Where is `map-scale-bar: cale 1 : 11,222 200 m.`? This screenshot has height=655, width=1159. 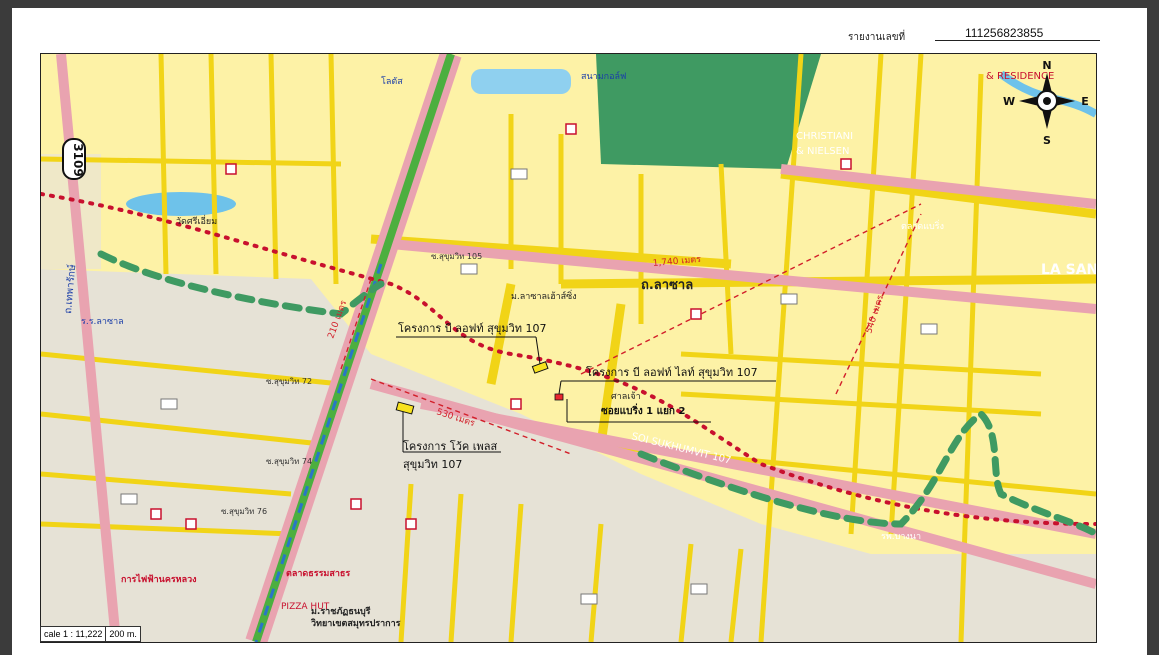 map-scale-bar: cale 1 : 11,222 200 m. is located at coordinates (90, 634).